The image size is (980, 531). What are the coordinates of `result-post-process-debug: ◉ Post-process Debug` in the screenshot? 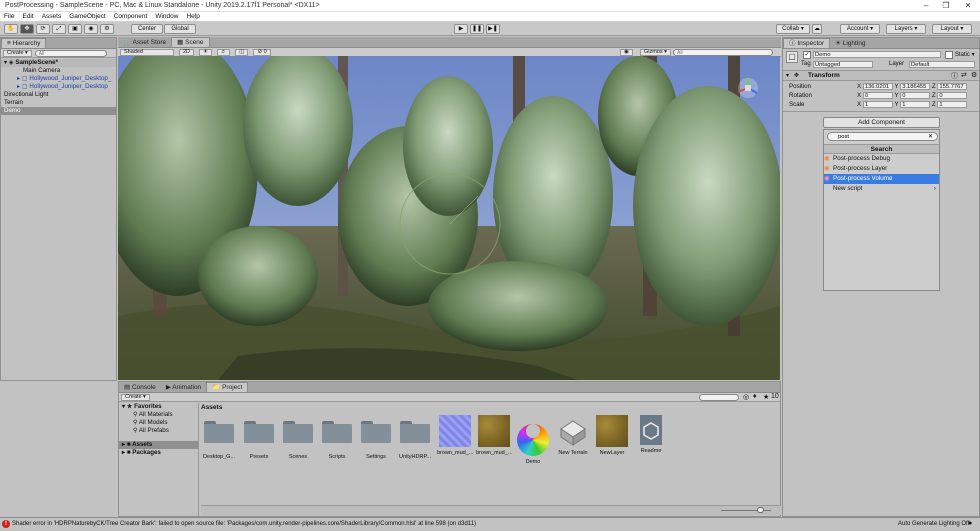 It's located at (881, 159).